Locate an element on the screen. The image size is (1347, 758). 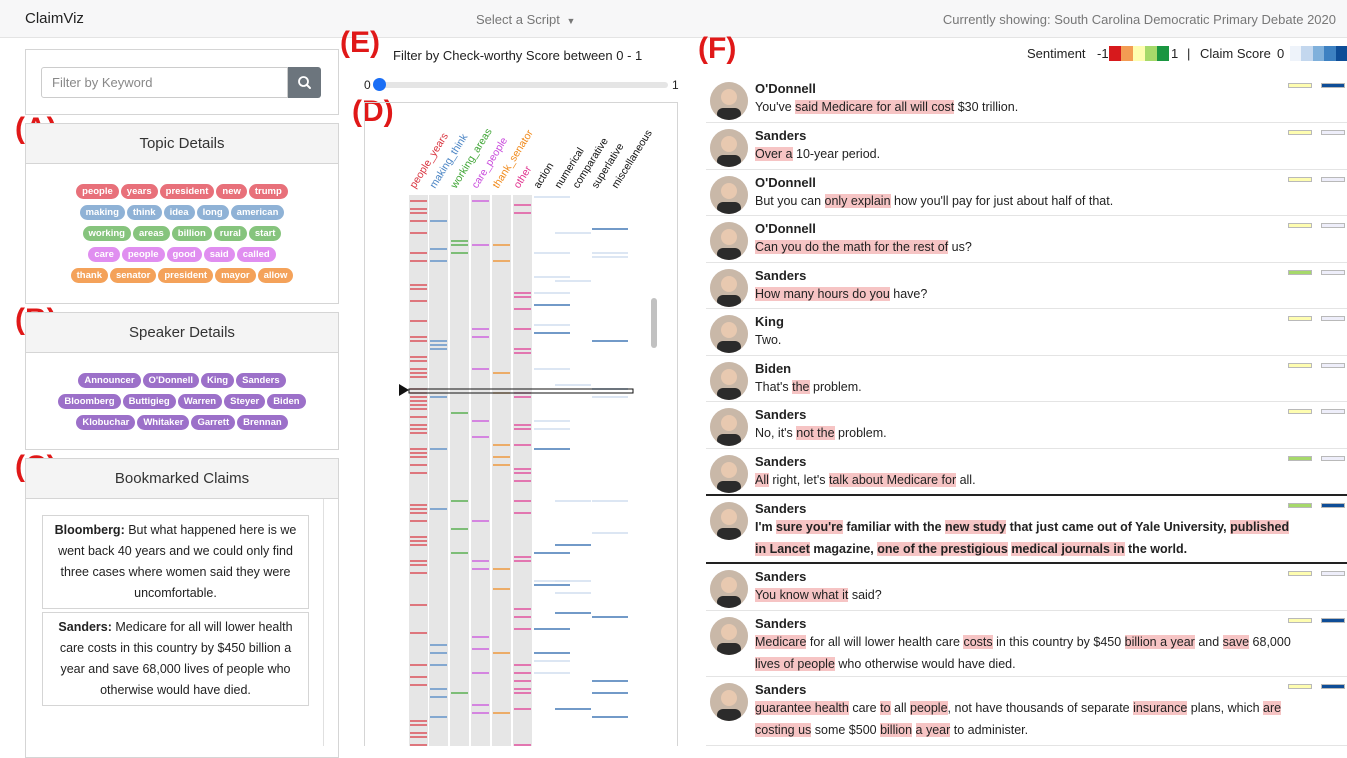
topic-keyword-pill: good is located at coordinates (184, 254).